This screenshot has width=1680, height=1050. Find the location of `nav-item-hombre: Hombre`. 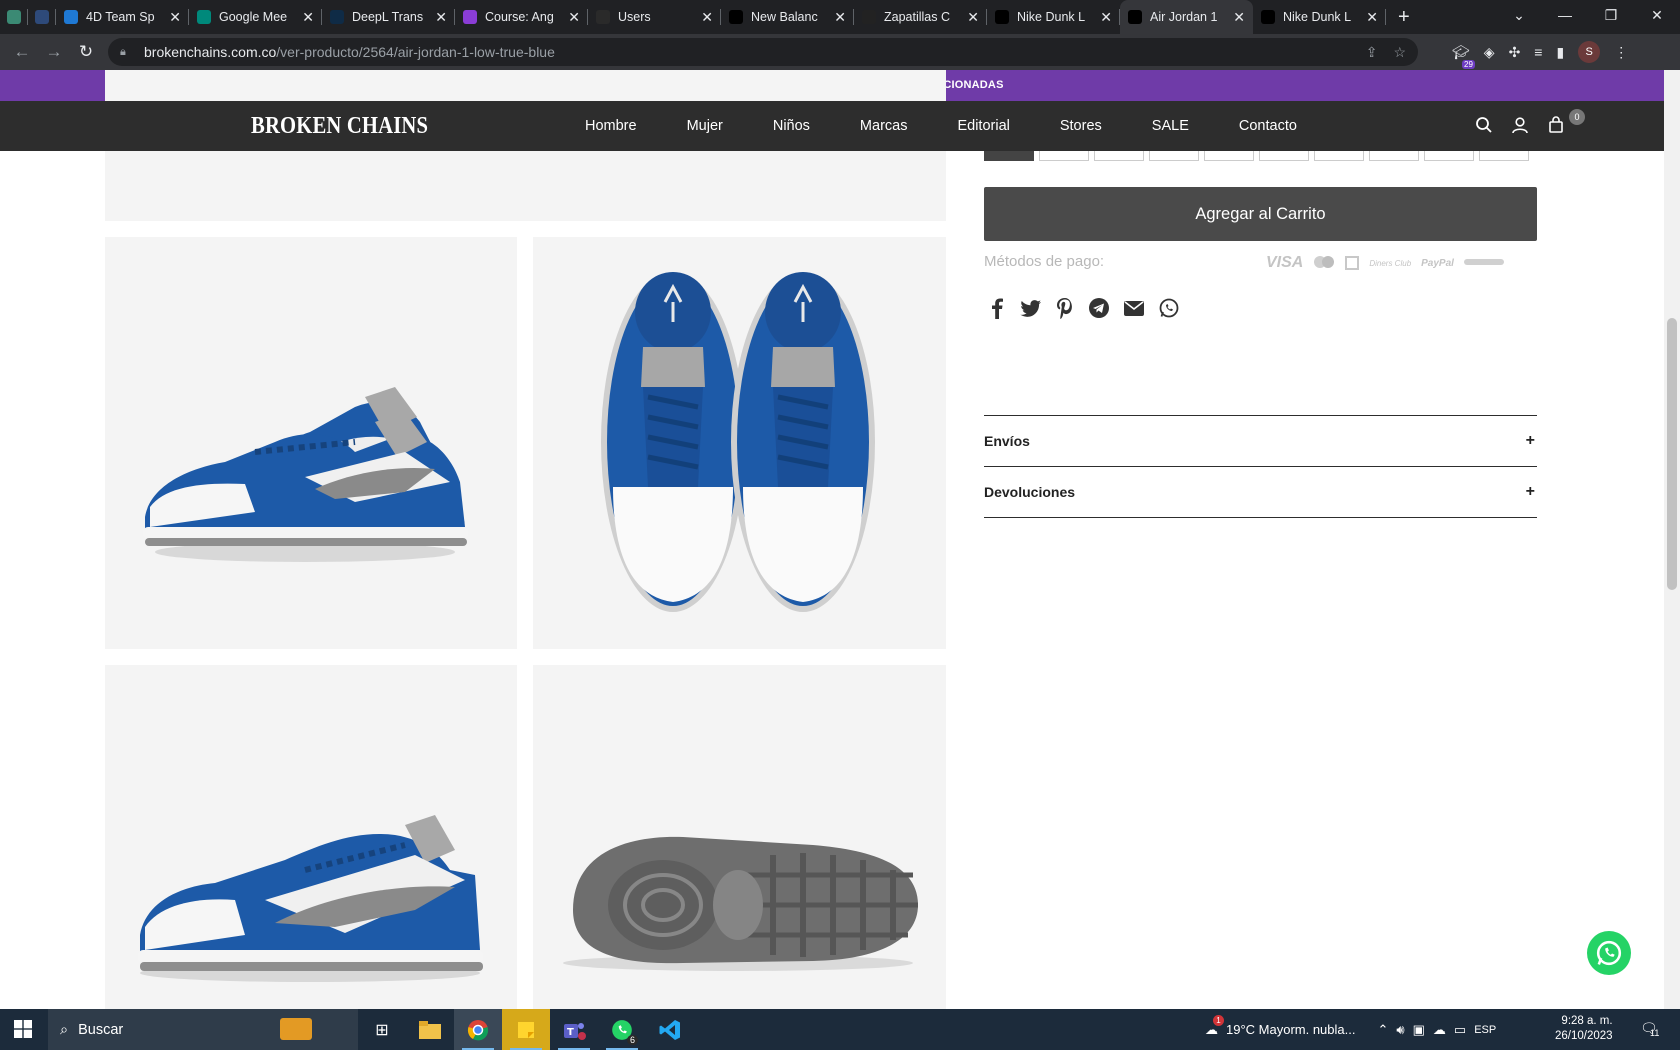

nav-item-hombre: Hombre is located at coordinates (611, 126).